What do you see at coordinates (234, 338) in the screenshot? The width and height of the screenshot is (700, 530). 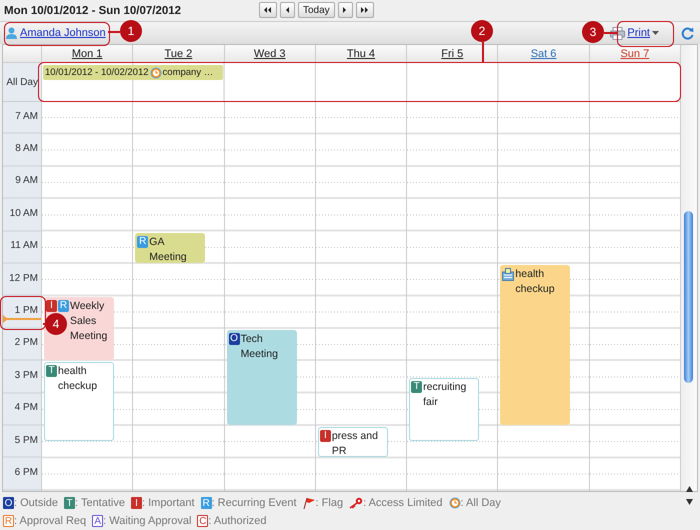 I see `event-badge: O` at bounding box center [234, 338].